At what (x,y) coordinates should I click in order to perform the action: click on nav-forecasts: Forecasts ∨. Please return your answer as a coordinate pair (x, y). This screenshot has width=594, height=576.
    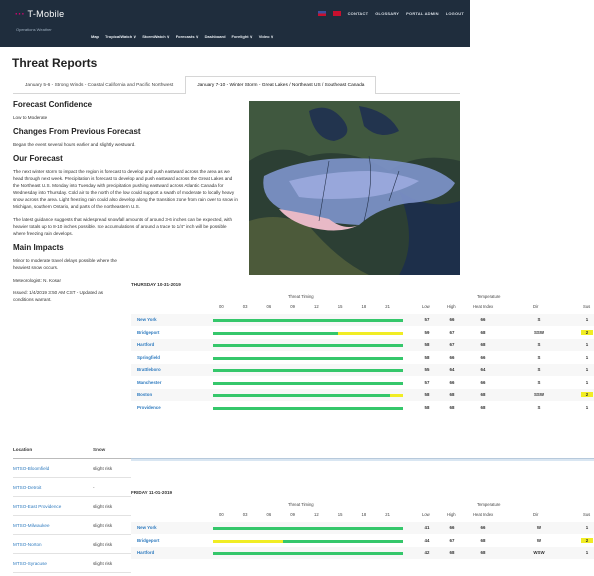
    Looking at the image, I should click on (187, 36).